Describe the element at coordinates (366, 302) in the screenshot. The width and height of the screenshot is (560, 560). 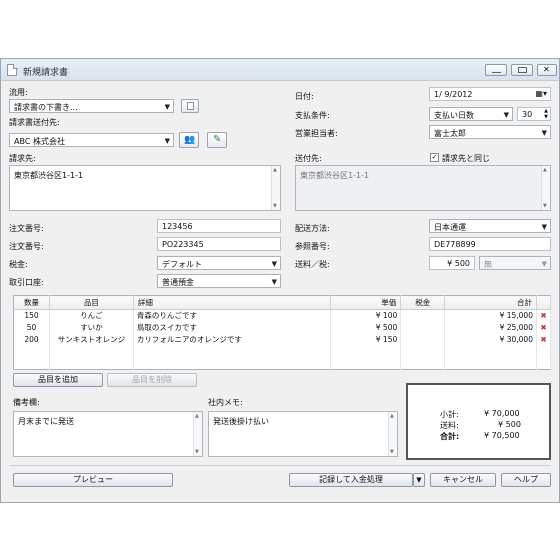
I see `column-header: 単価` at that location.